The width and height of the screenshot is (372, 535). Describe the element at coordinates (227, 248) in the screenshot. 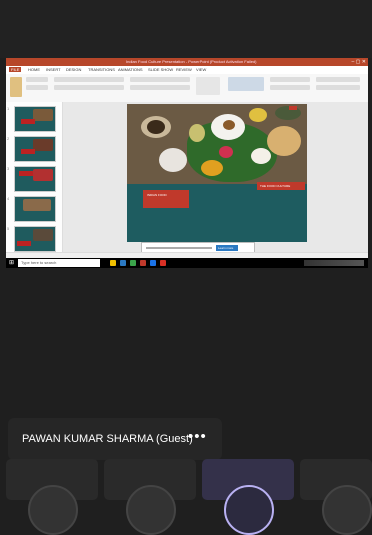

I see `notification-button: Learn more` at that location.